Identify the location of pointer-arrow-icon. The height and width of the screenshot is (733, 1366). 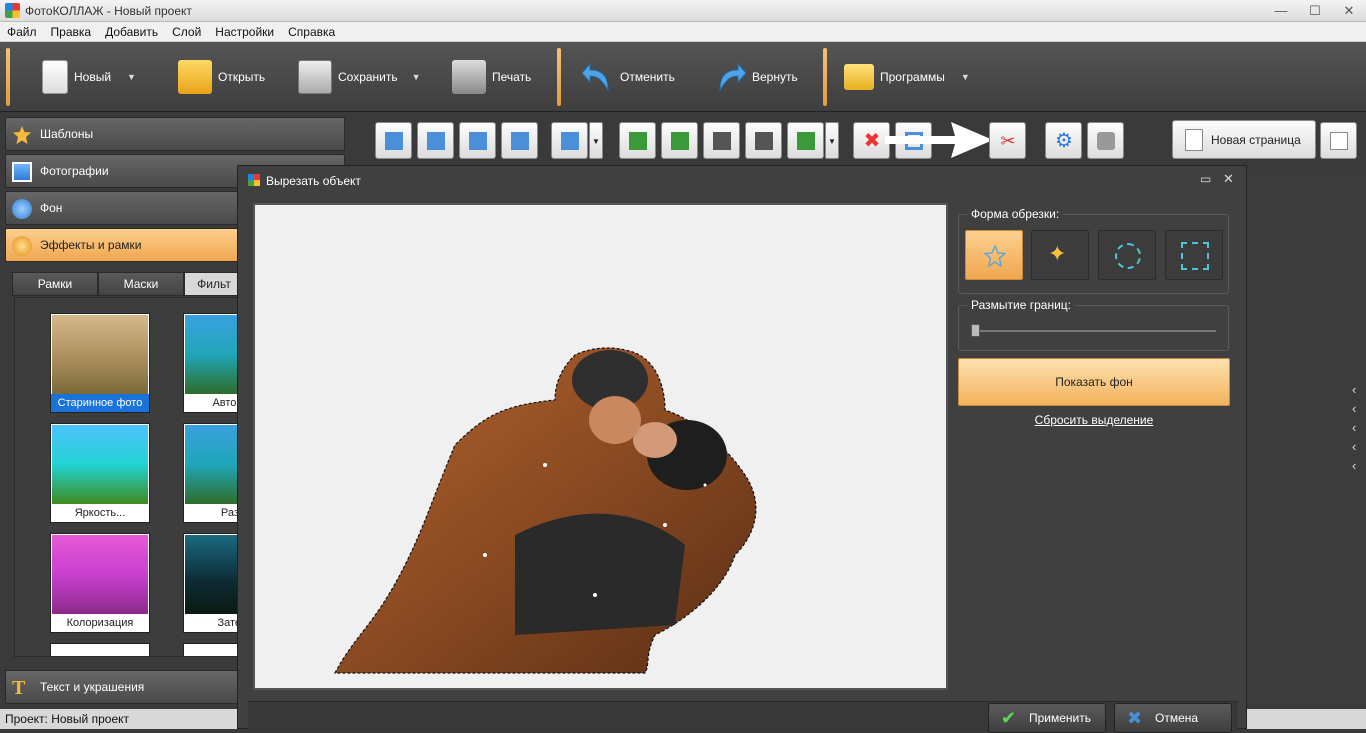
(939, 140).